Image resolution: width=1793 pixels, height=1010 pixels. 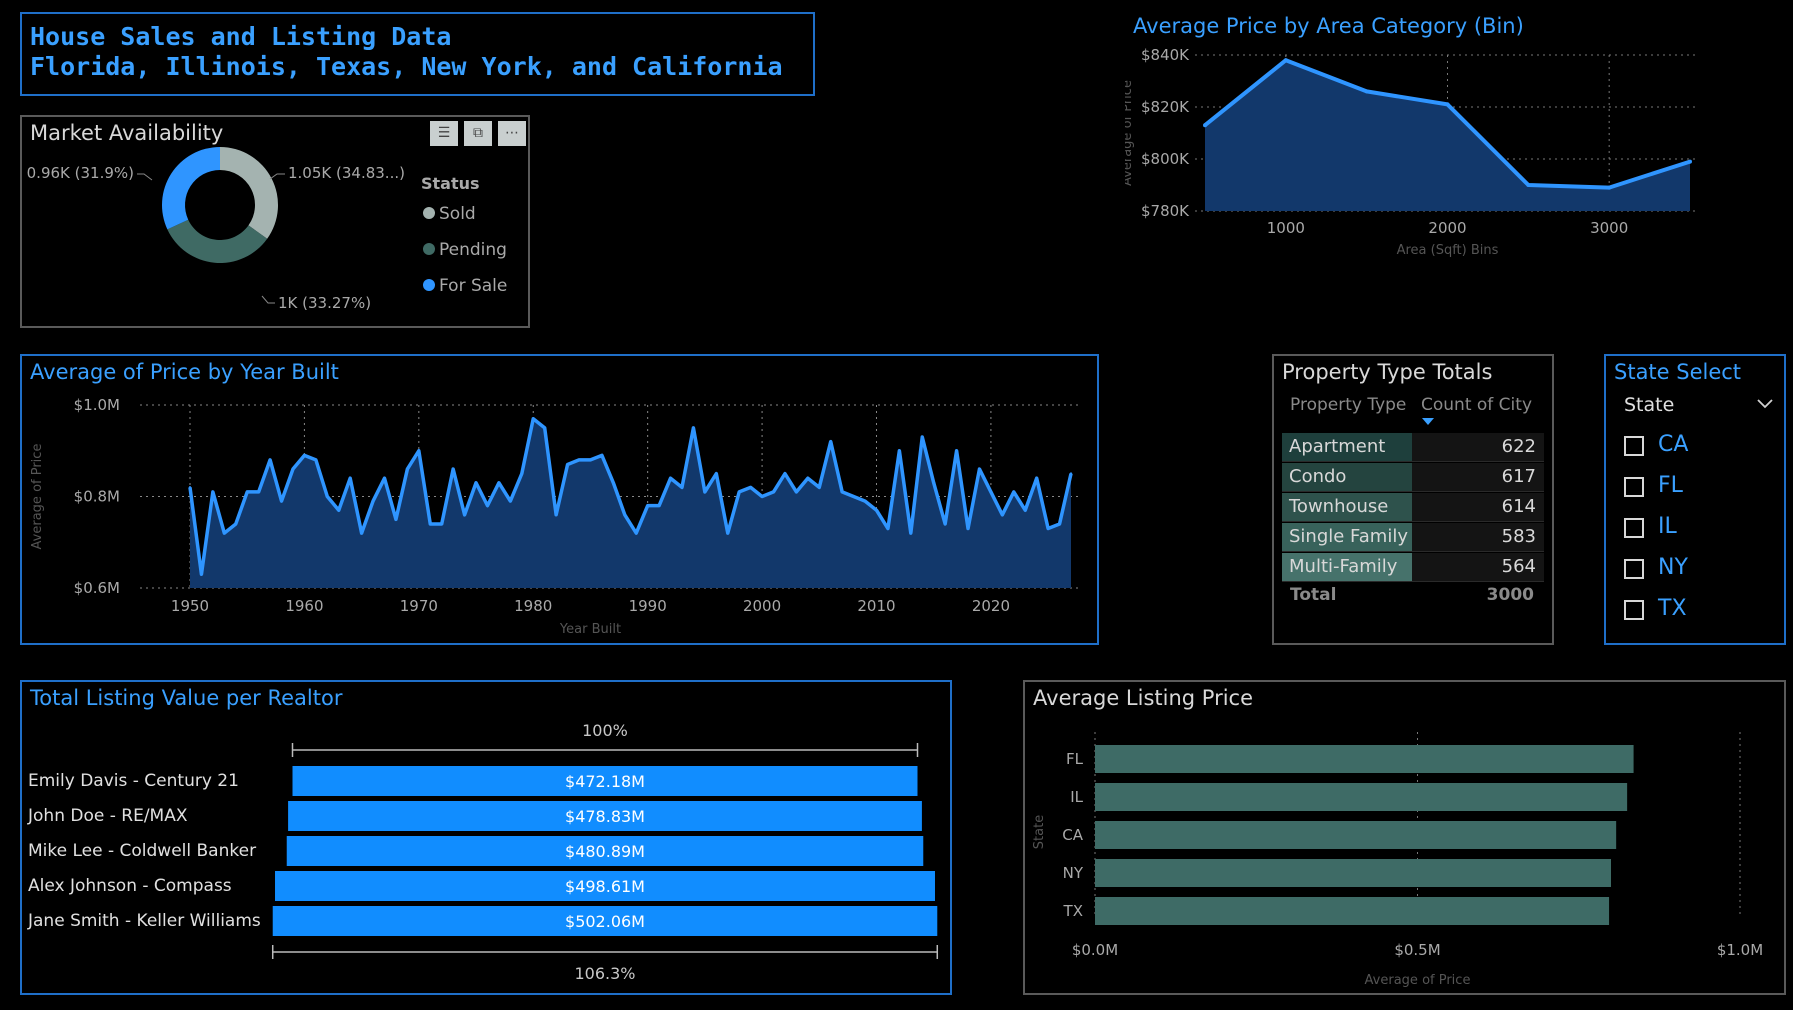 What do you see at coordinates (1413, 567) in the screenshot?
I see `table-row: Multi-Family 564` at bounding box center [1413, 567].